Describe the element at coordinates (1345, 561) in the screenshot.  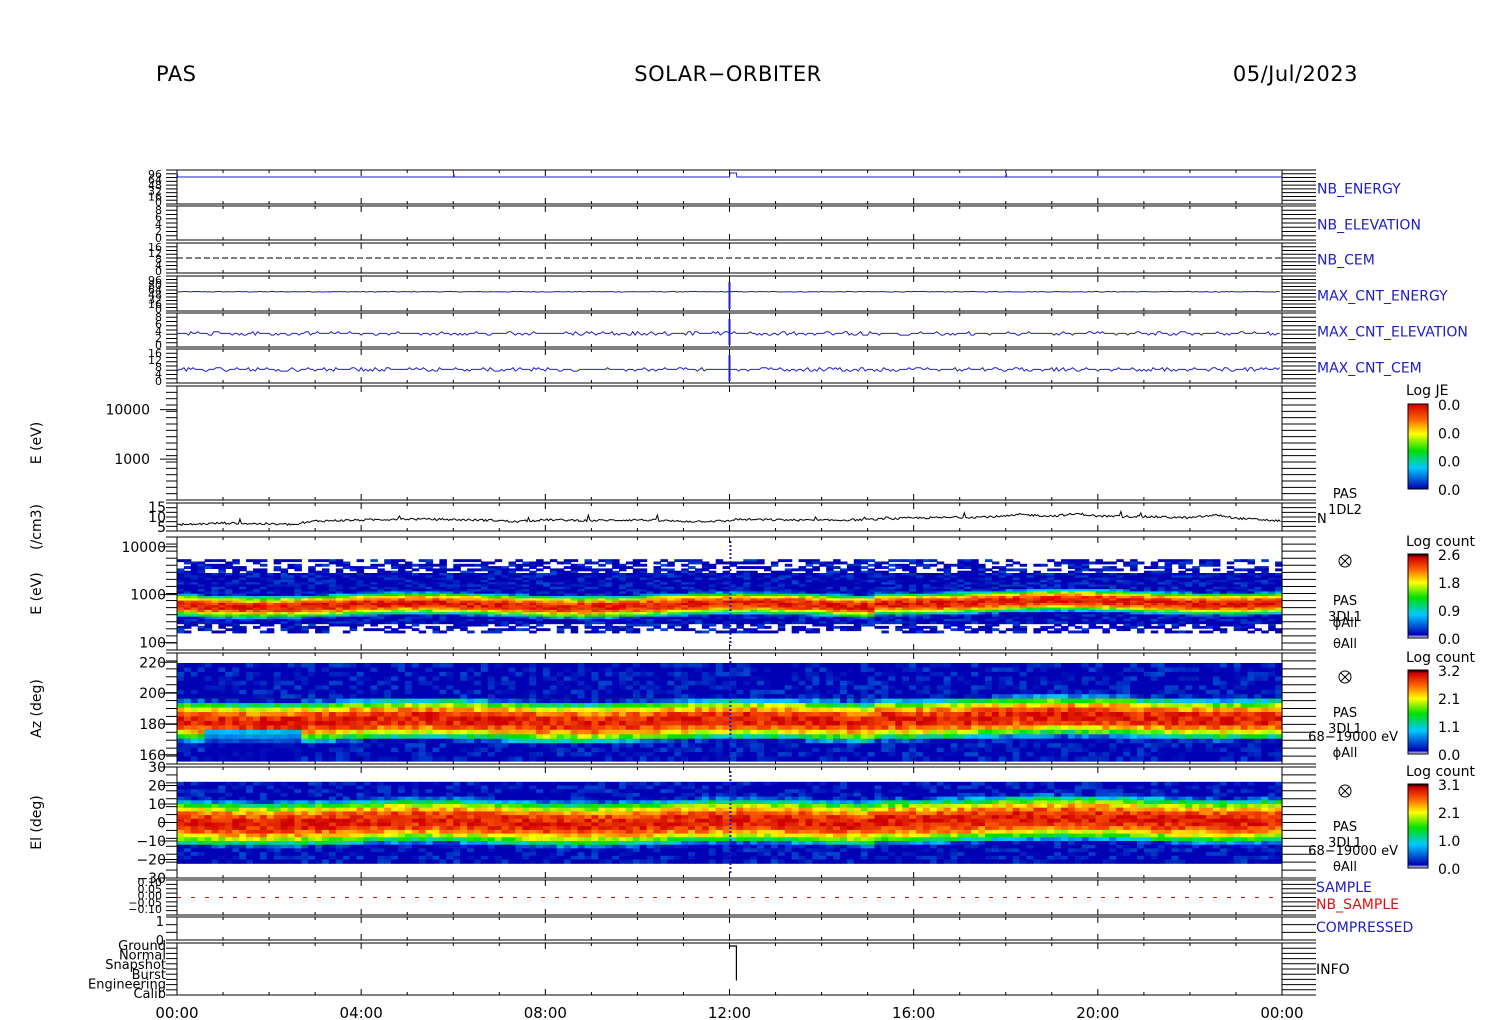
I see `energy-spectrogram-direction-icon` at that location.